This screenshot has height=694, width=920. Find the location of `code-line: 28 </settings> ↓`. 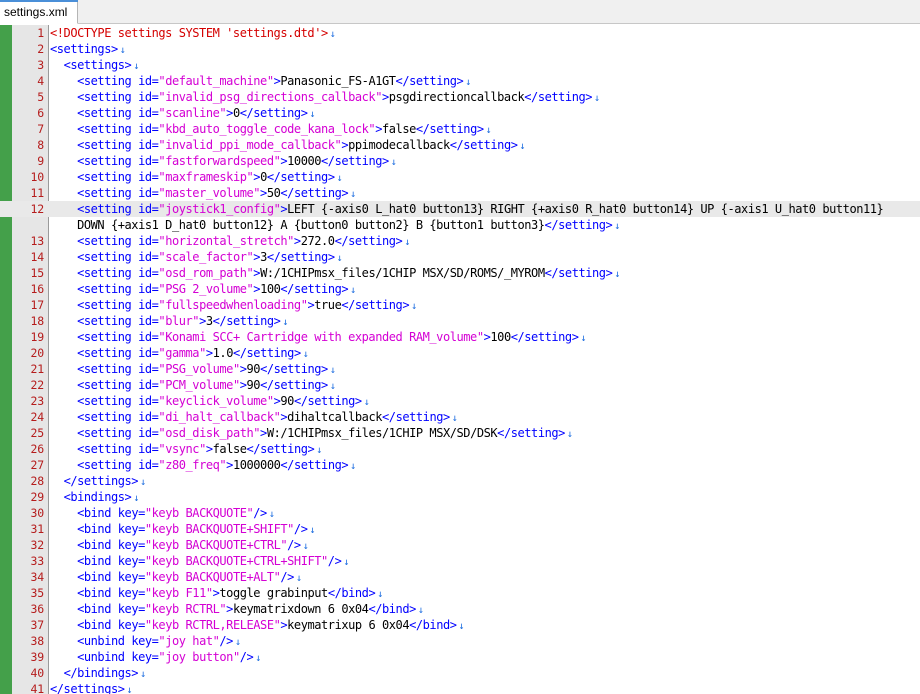

code-line: 28 </settings> ↓ is located at coordinates (460, 481).